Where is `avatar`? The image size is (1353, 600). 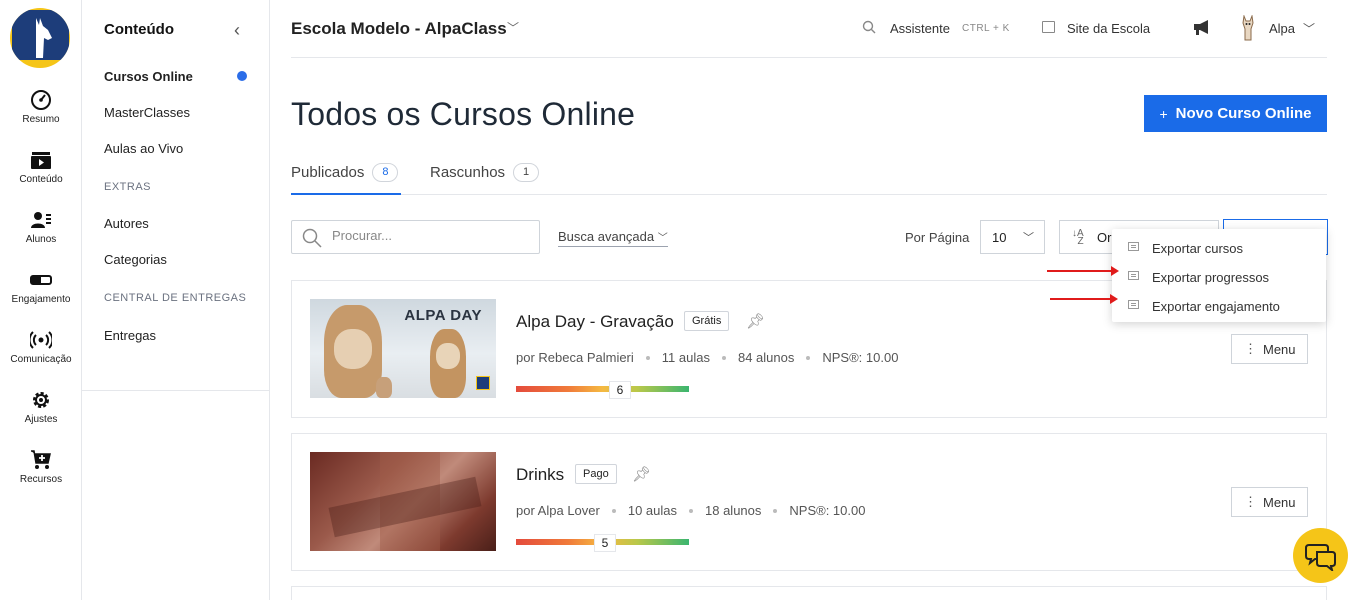
avatar is located at coordinates (1248, 28).